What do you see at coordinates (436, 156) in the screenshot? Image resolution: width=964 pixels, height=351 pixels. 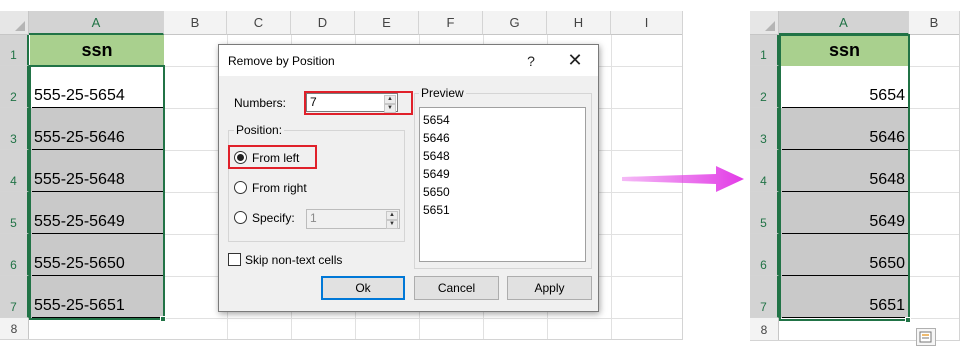 I see `preview-item: 5648` at bounding box center [436, 156].